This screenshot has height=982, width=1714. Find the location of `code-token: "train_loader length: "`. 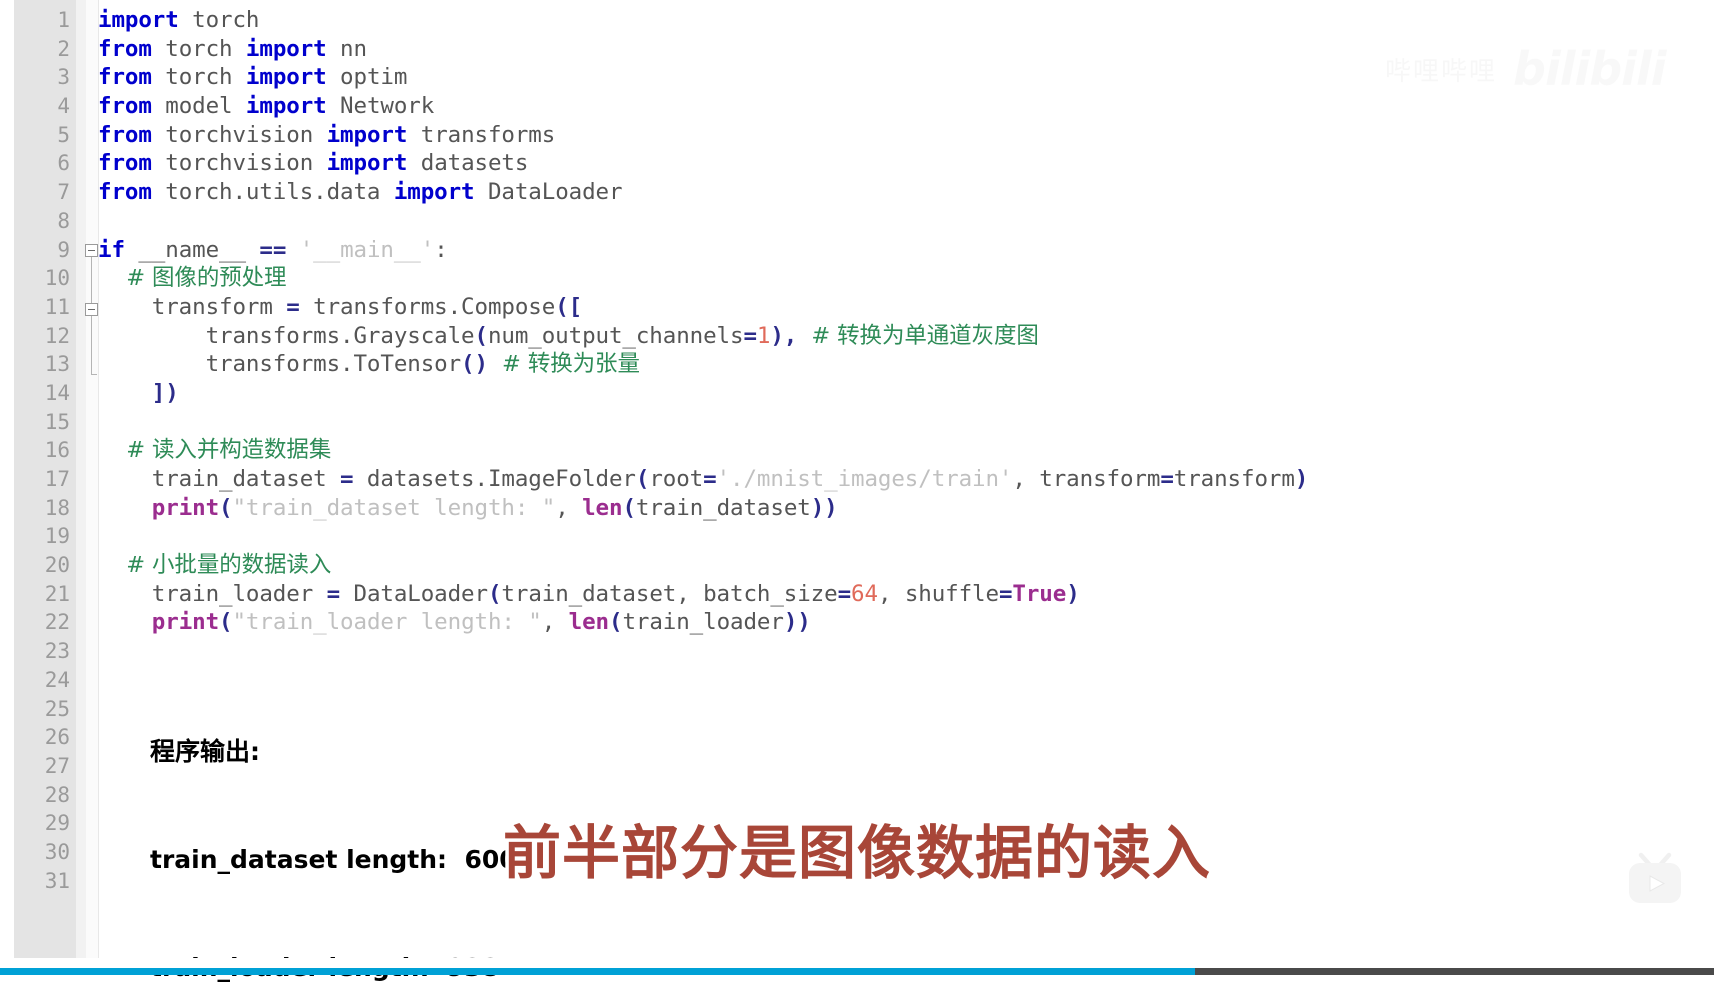

code-token: "train_loader length: " is located at coordinates (387, 622).